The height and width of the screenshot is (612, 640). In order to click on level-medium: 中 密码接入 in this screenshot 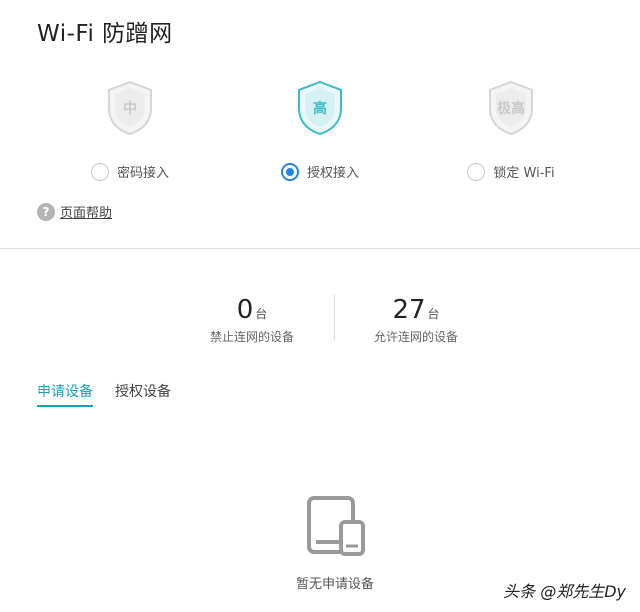, I will do `click(130, 135)`.